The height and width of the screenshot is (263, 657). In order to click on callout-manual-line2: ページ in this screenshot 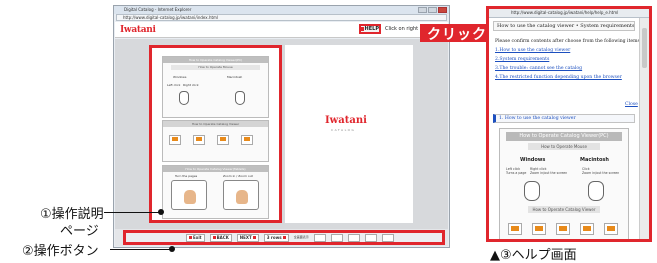, I will do `click(79, 231)`.